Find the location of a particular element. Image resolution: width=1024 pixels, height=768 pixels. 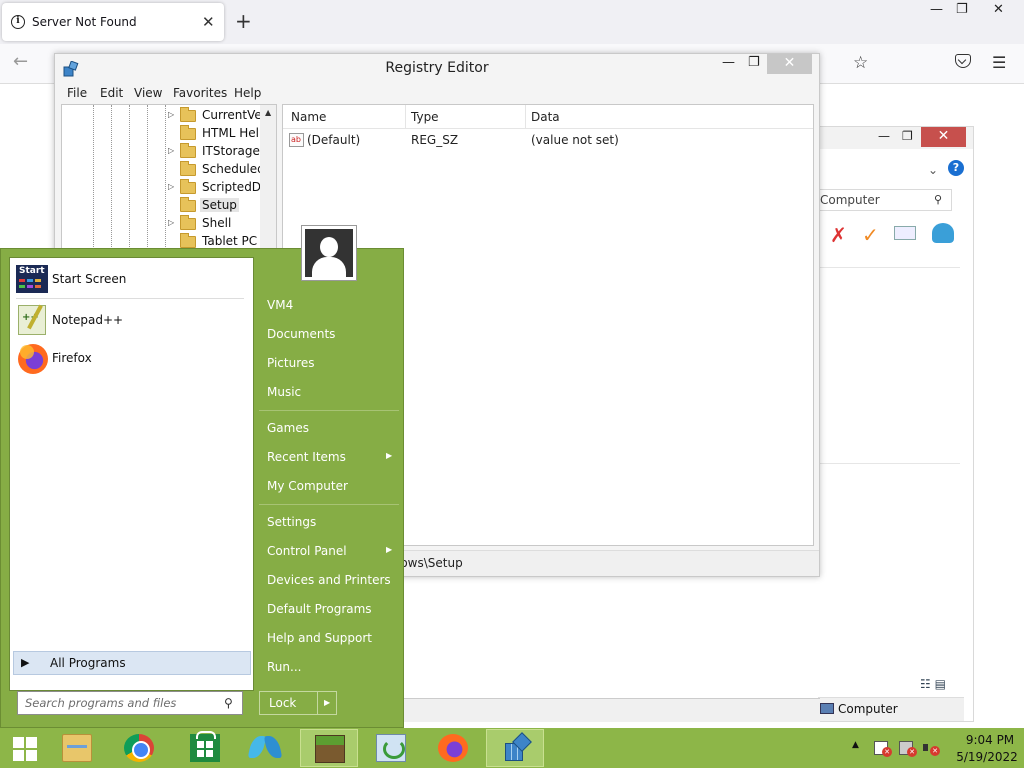

hamburger-menu-icon: ☰ is located at coordinates (999, 62).